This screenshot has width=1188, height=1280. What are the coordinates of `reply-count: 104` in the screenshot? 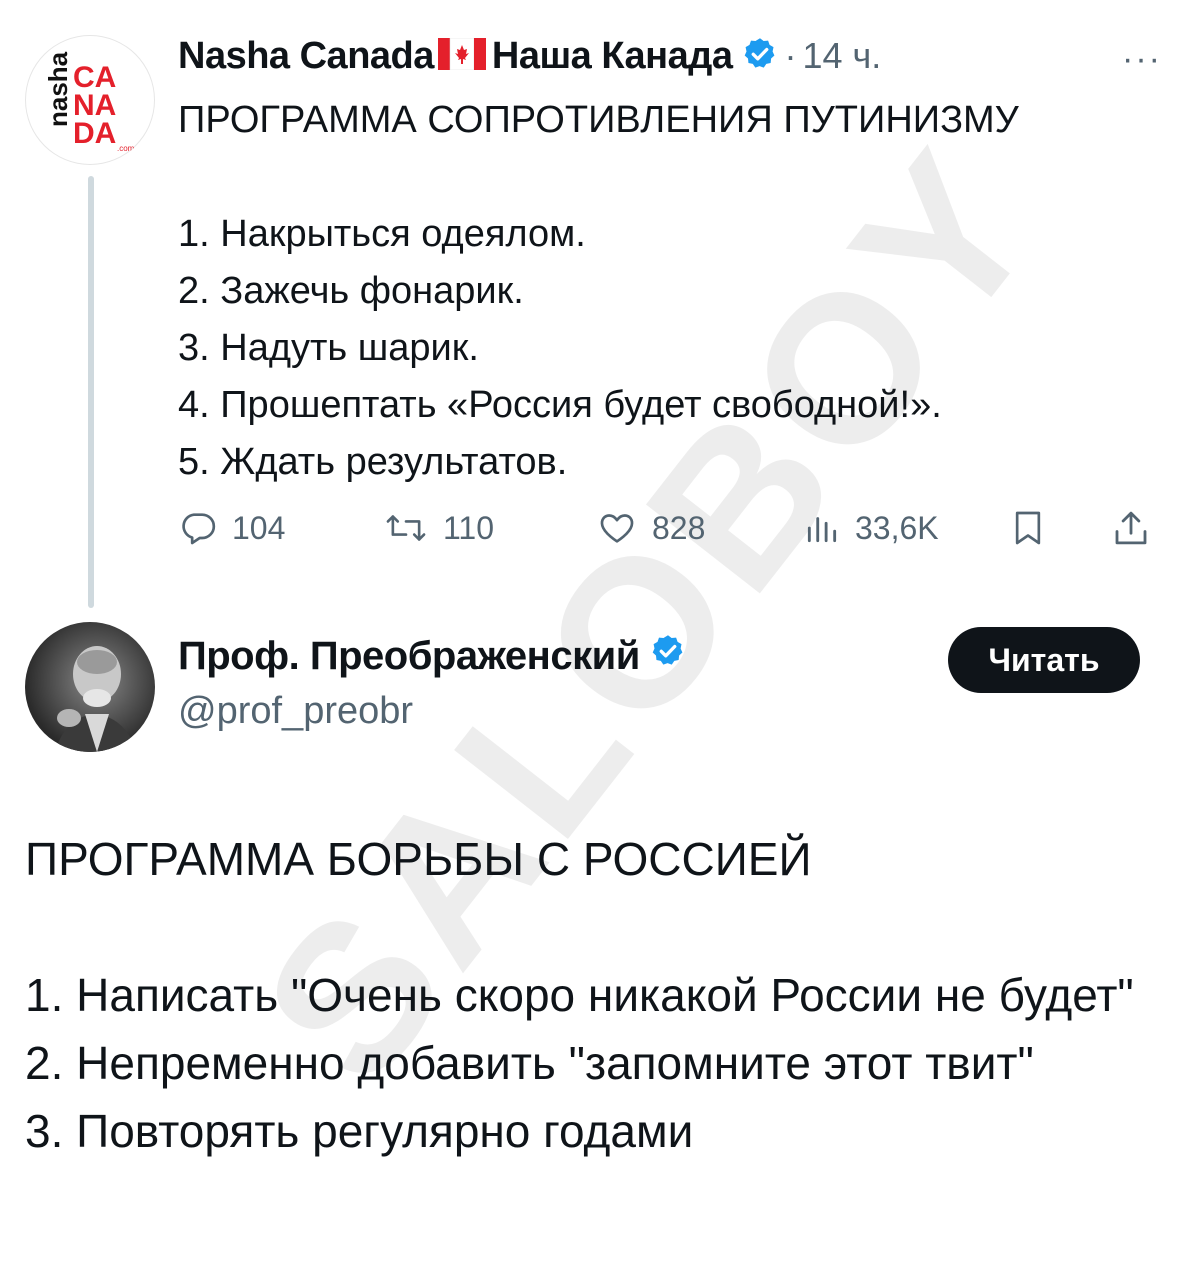 It's located at (259, 527).